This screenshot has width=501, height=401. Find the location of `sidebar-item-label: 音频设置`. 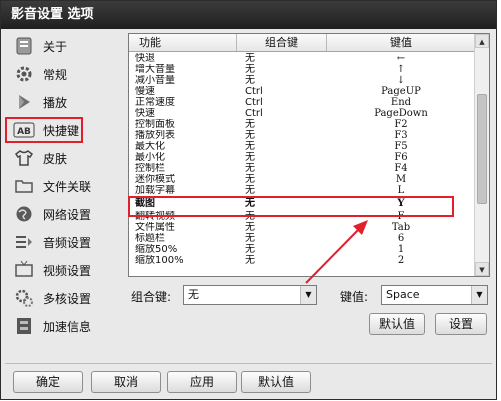

sidebar-item-label: 音频设置 is located at coordinates (67, 242).